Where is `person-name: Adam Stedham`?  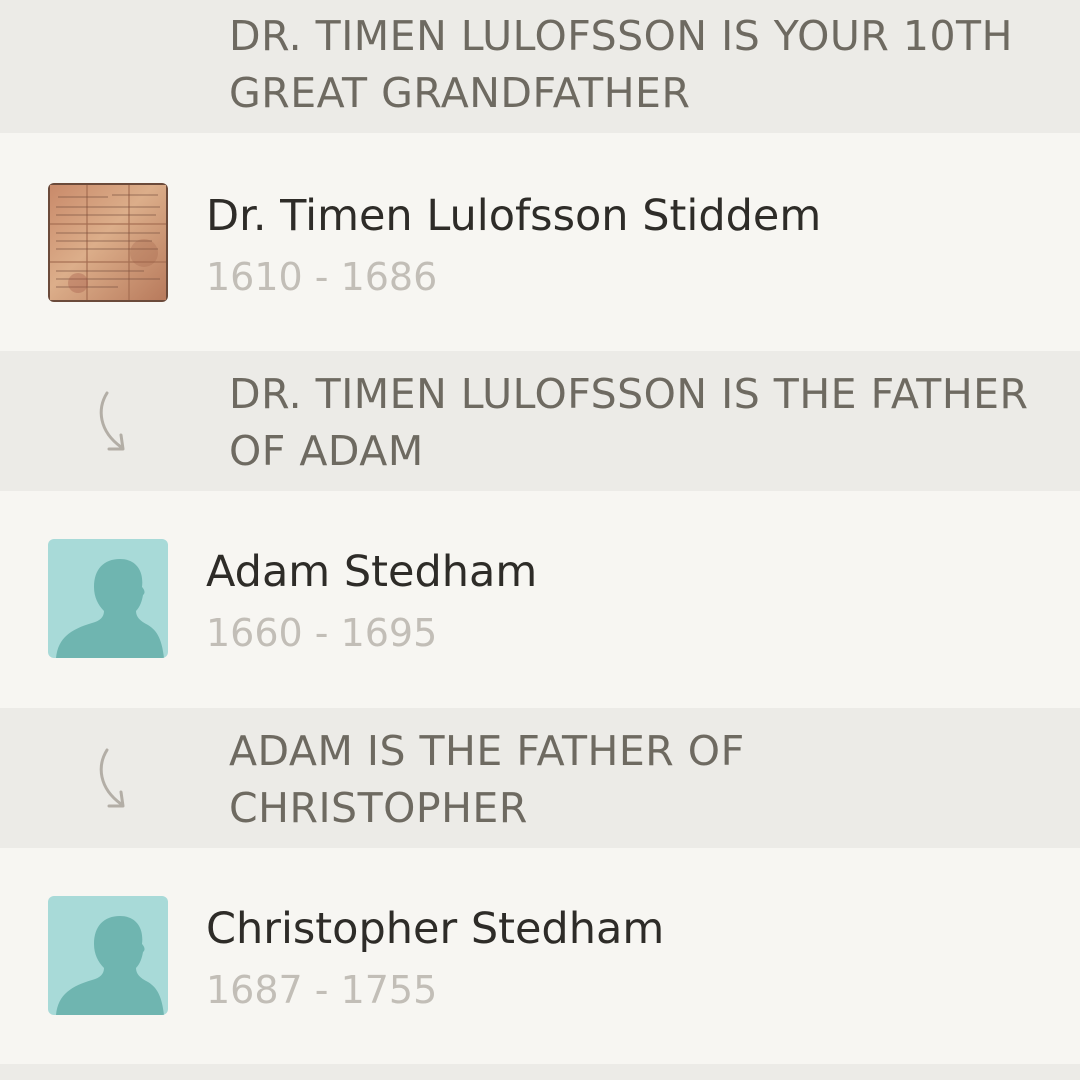
person-name: Adam Stedham is located at coordinates (371, 572).